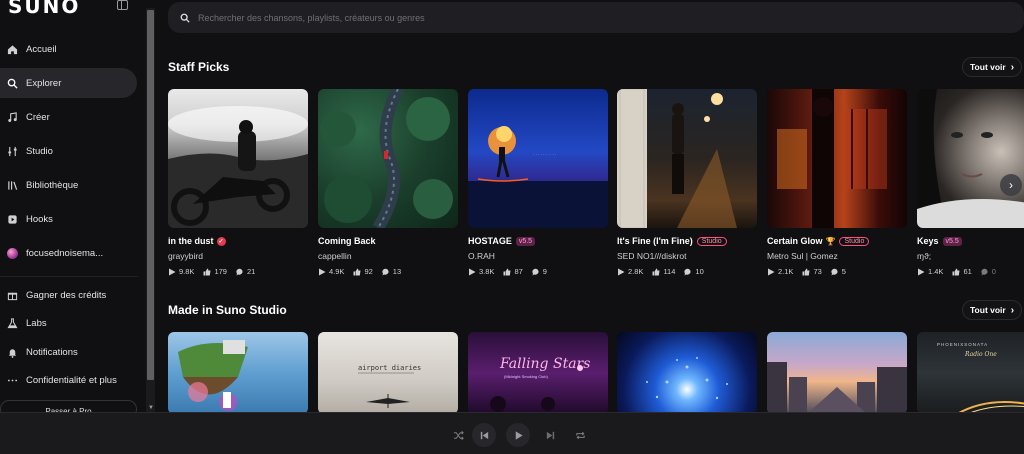  I want to click on sidebar-item-label: Créer, so click(38, 117).